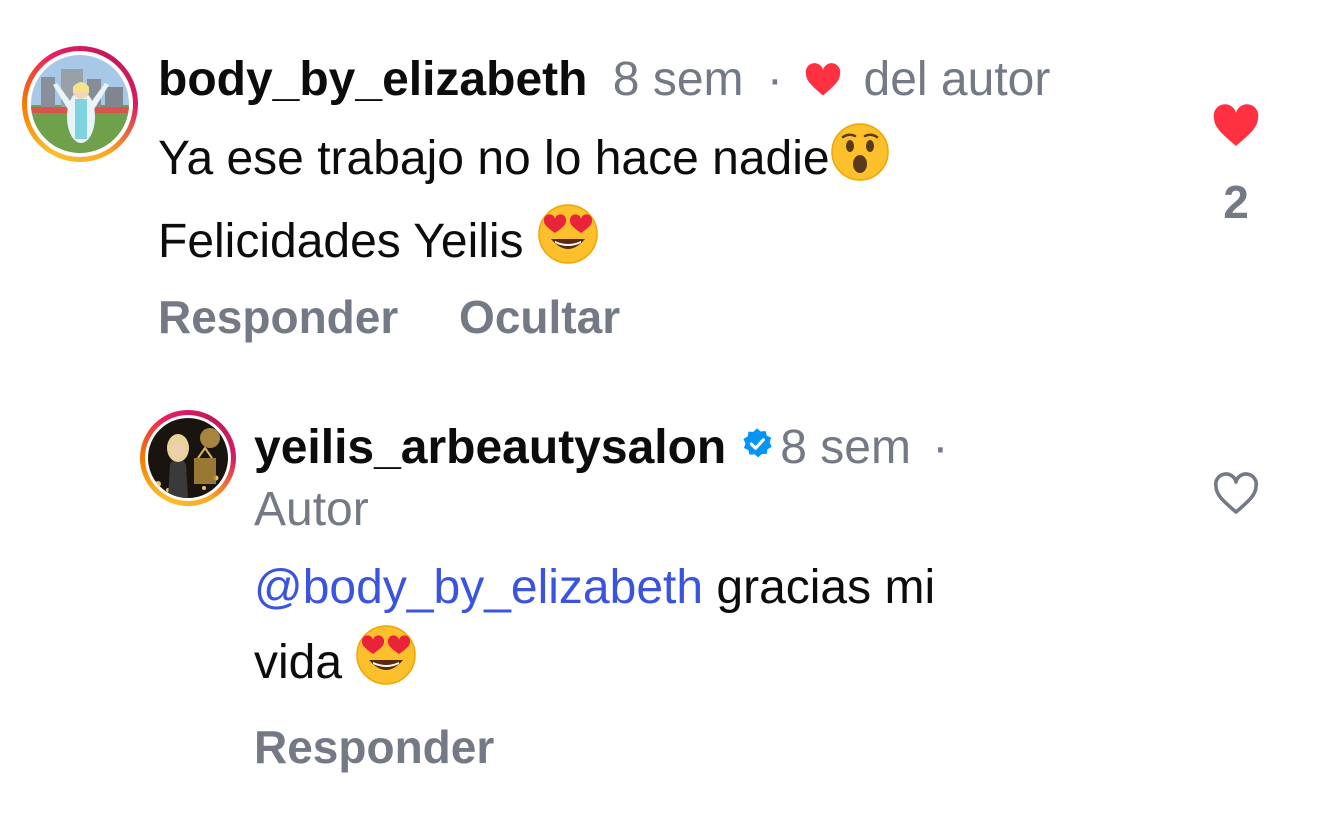 Image resolution: width=1320 pixels, height=824 pixels. Describe the element at coordinates (372, 79) in the screenshot. I see `username: body_by_elizabeth` at that location.